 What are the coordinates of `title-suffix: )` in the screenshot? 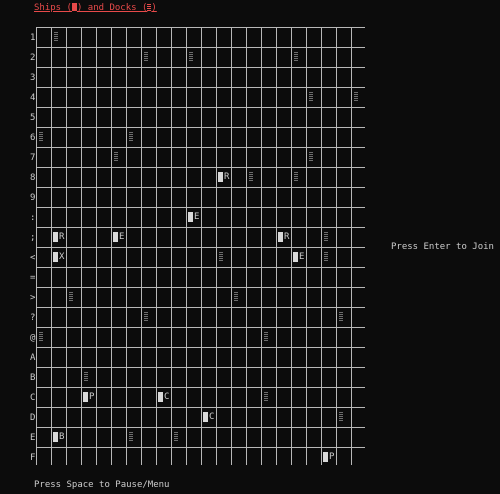 It's located at (154, 8).